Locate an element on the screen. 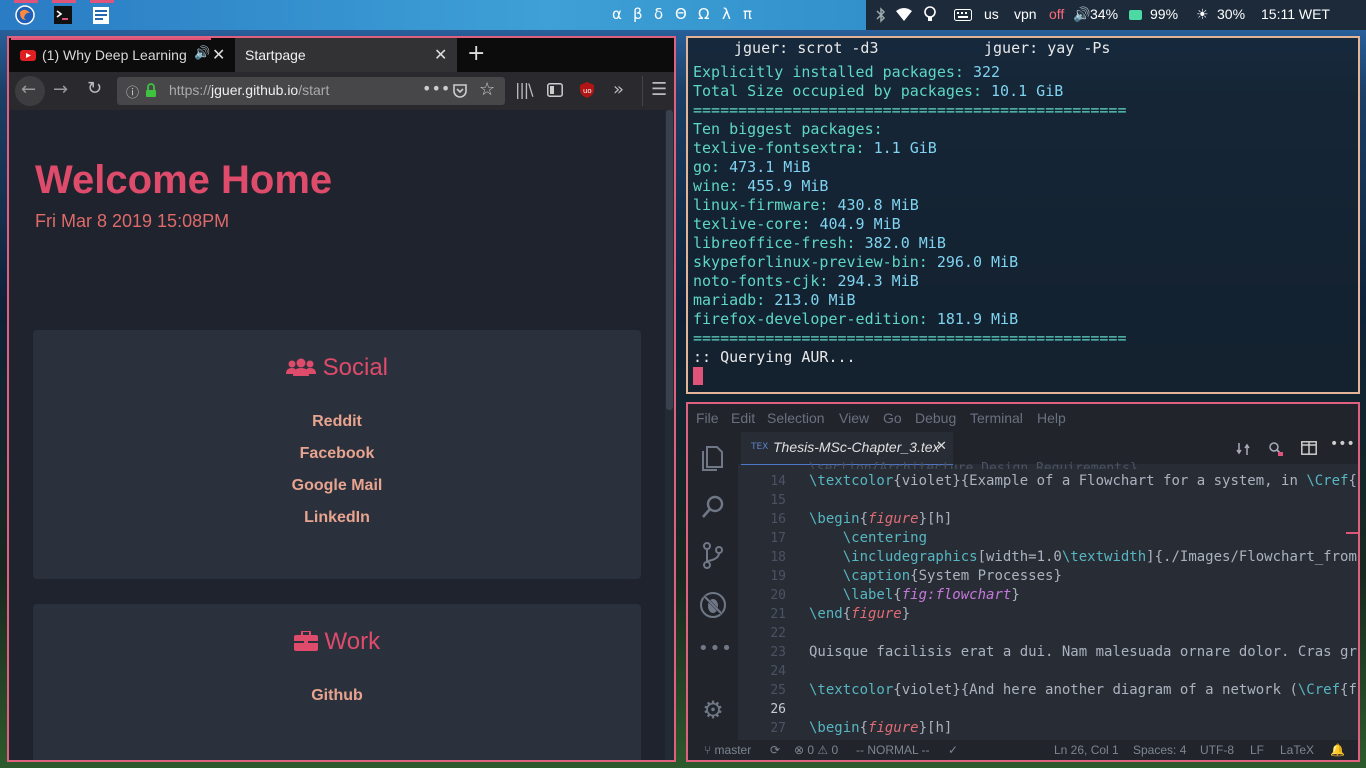 Image resolution: width=1366 pixels, height=768 pixels. menu-go: Go is located at coordinates (892, 418).